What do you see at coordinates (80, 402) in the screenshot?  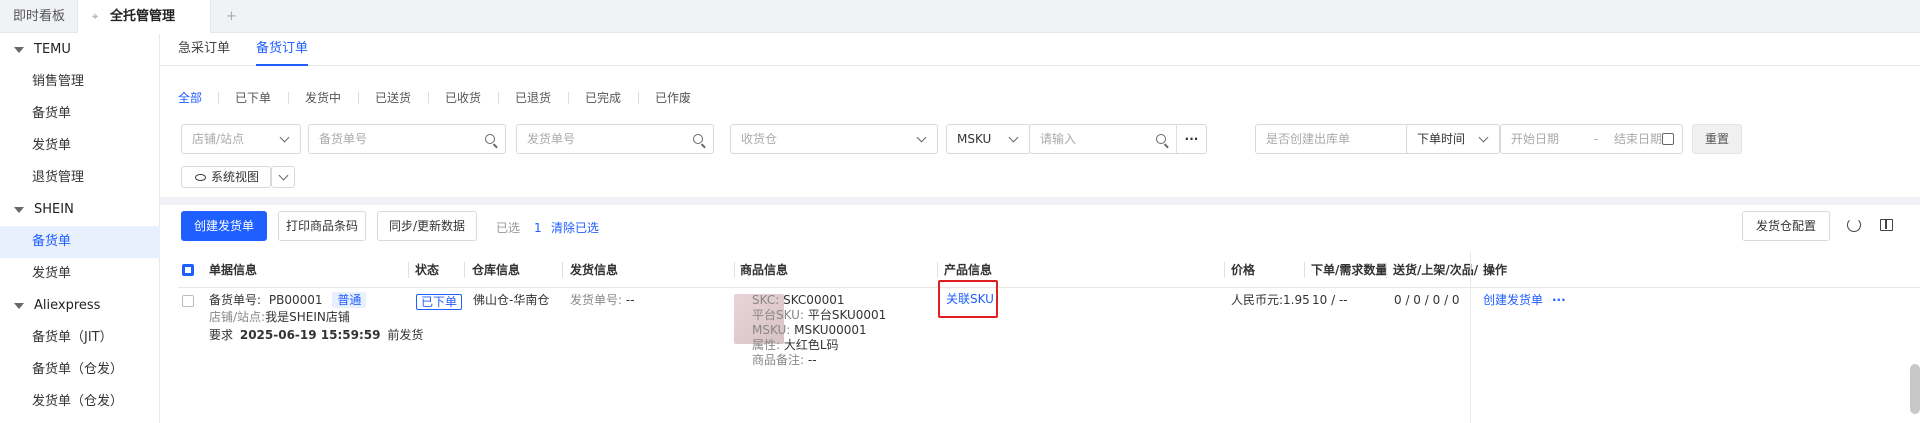 I see `sidebar-item-ali-shipment: 发货单（仓发）` at bounding box center [80, 402].